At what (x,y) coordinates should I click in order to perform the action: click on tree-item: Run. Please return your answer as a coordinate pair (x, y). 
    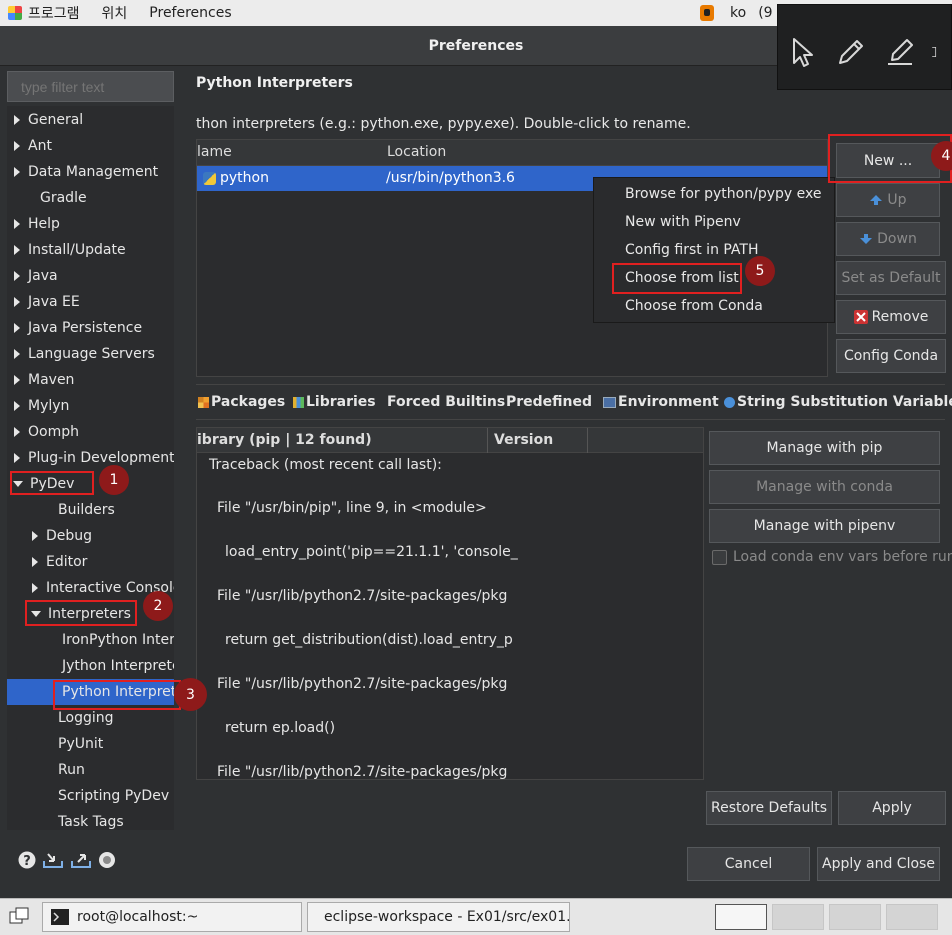
    Looking at the image, I should click on (90, 770).